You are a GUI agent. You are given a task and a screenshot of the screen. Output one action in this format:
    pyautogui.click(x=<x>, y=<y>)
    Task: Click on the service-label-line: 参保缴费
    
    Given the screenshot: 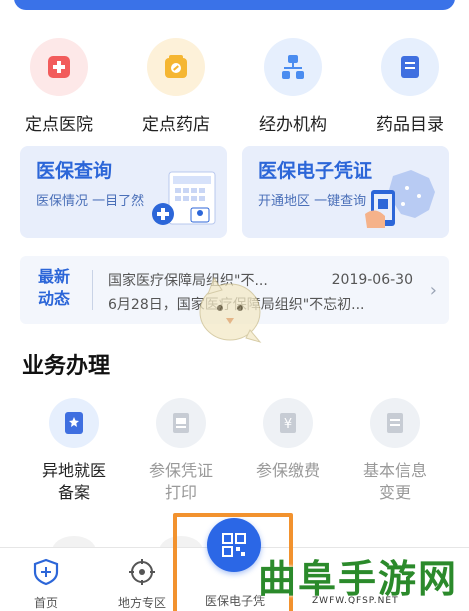 What is the action you would take?
    pyautogui.click(x=287, y=470)
    